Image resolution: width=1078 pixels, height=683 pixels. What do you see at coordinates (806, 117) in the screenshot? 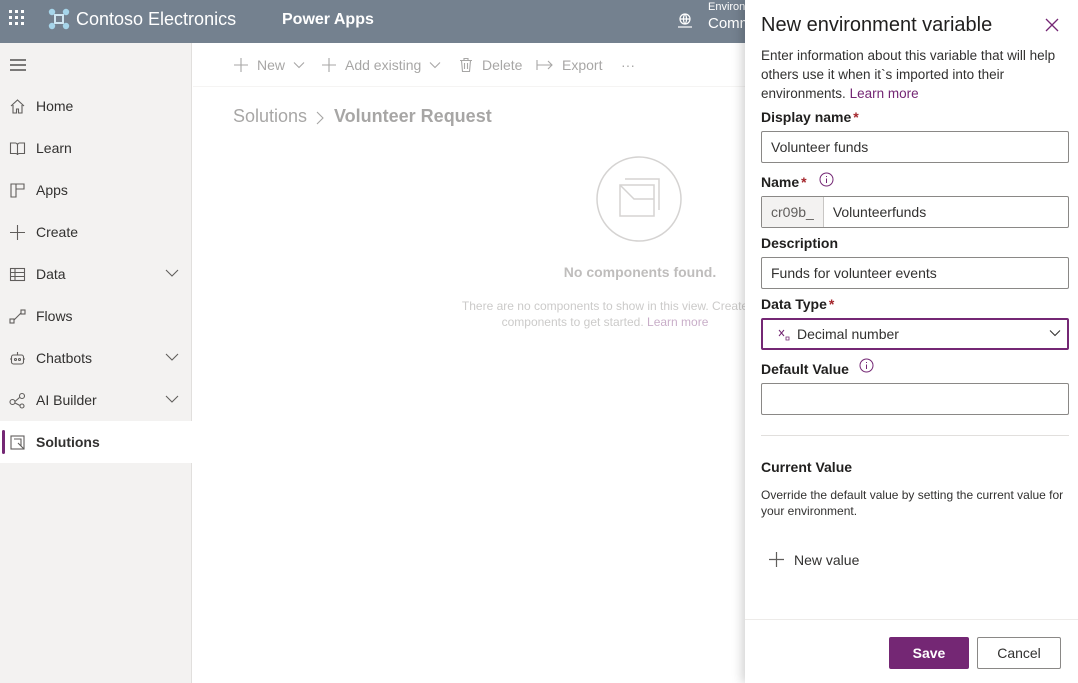
I see `display-name-label-text: Display name` at bounding box center [806, 117].